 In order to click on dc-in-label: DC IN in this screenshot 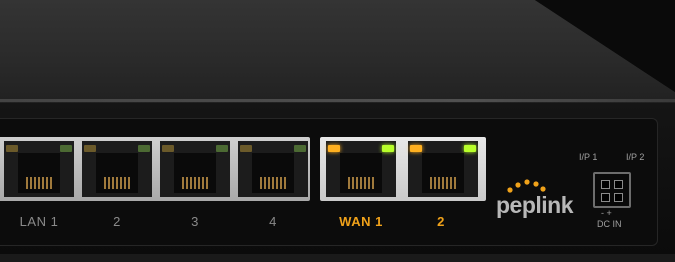, I will do `click(609, 224)`.